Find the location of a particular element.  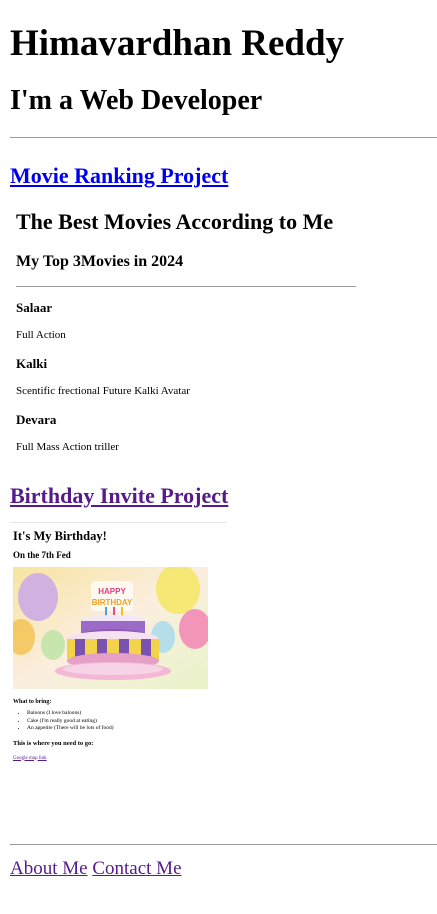

list-item: An appetite (There will be lots of food) is located at coordinates (126, 729).